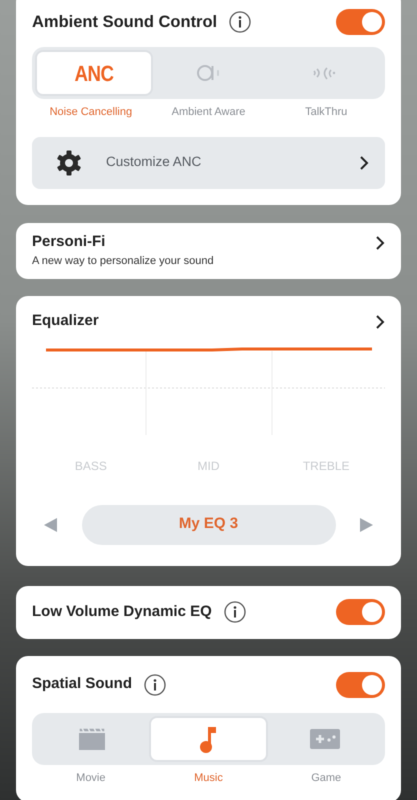 Image resolution: width=417 pixels, height=800 pixels. I want to click on mode-tab, so click(208, 739).